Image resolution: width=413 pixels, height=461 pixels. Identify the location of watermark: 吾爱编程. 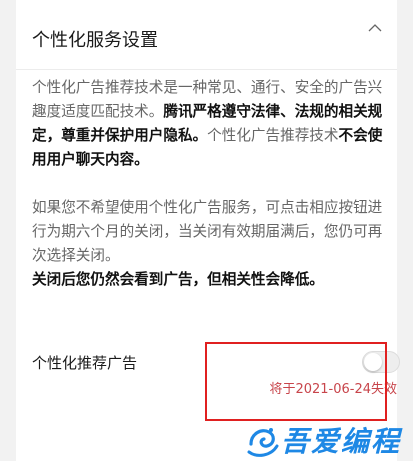
(328, 442).